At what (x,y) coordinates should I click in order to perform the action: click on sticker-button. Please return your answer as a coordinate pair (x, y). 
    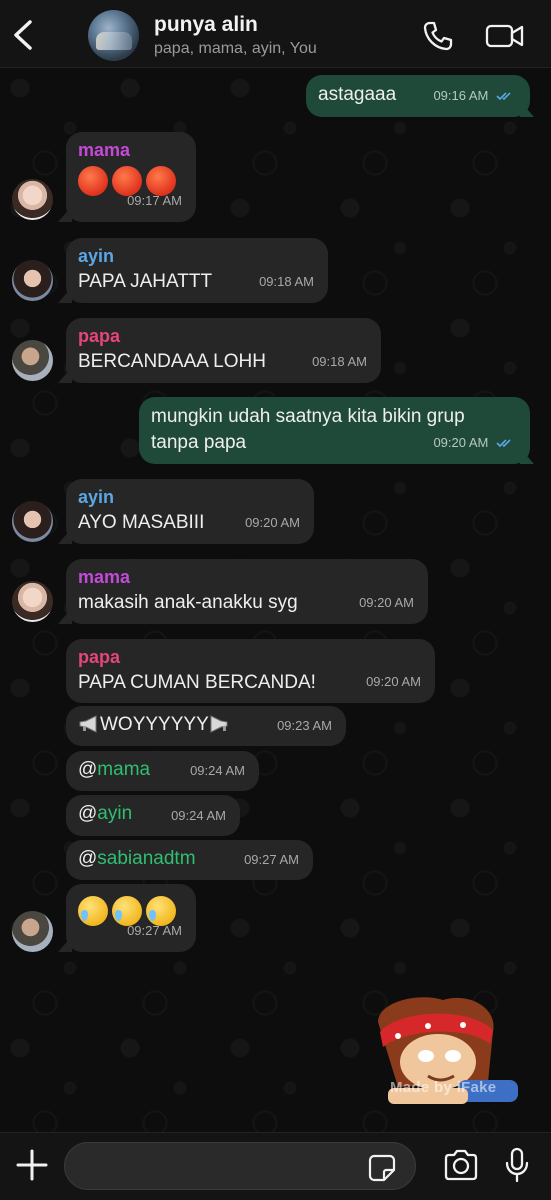
    Looking at the image, I should click on (382, 1168).